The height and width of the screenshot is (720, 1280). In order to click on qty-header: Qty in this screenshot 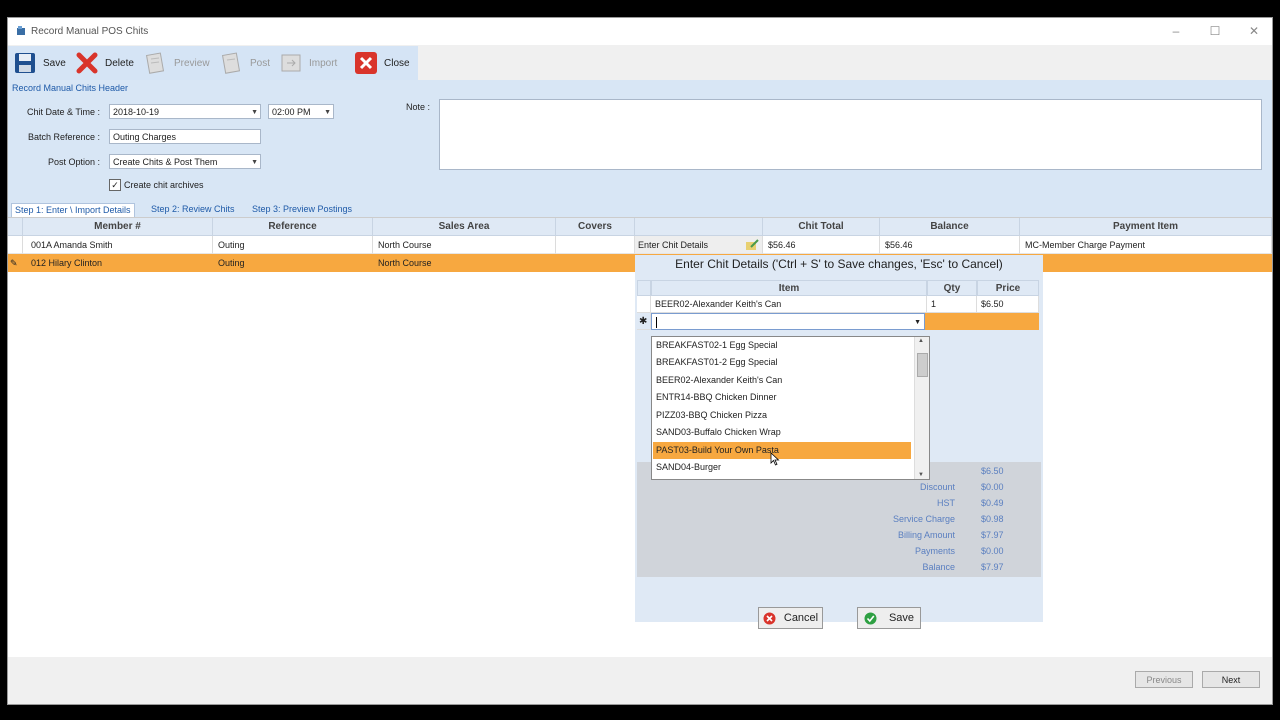, I will do `click(952, 288)`.